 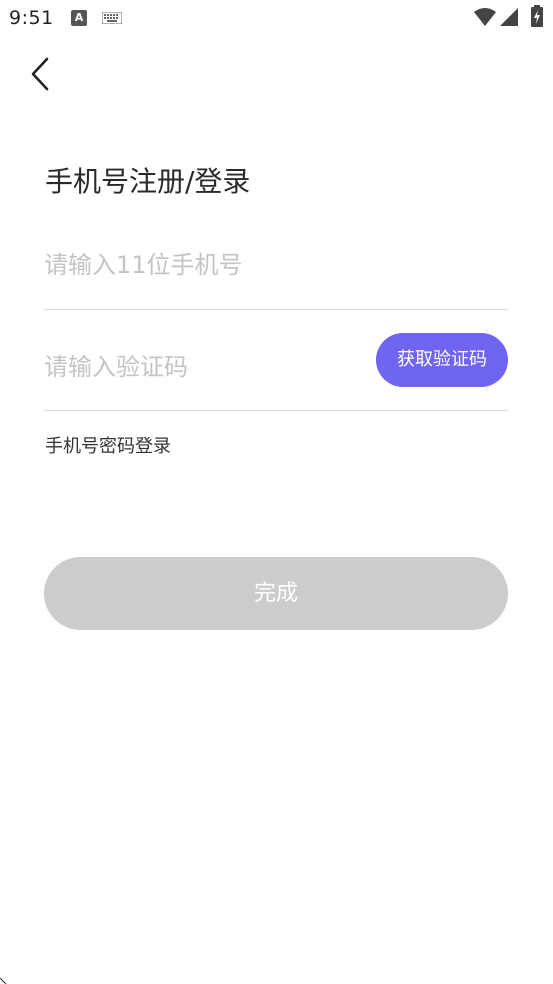 What do you see at coordinates (485, 17) in the screenshot?
I see `wifi-icon` at bounding box center [485, 17].